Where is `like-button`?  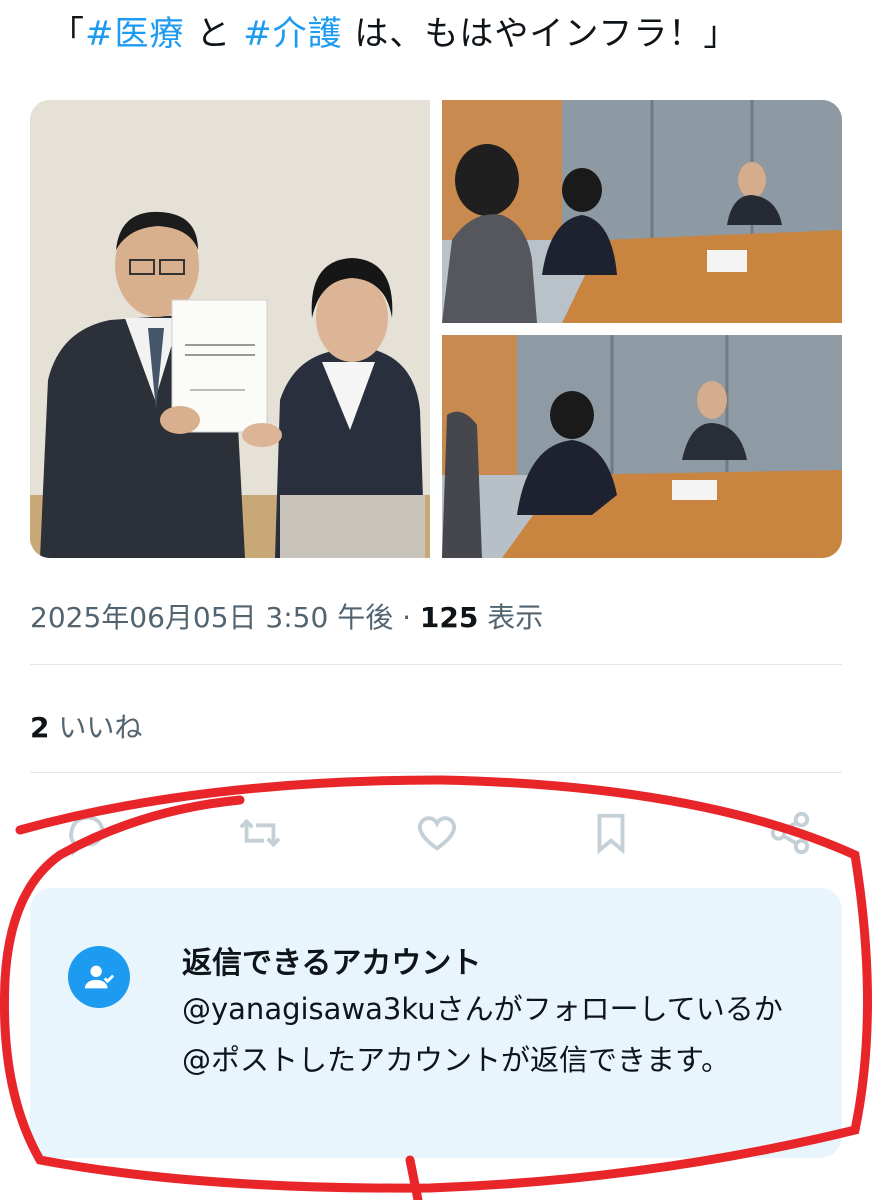
like-button is located at coordinates (437, 833).